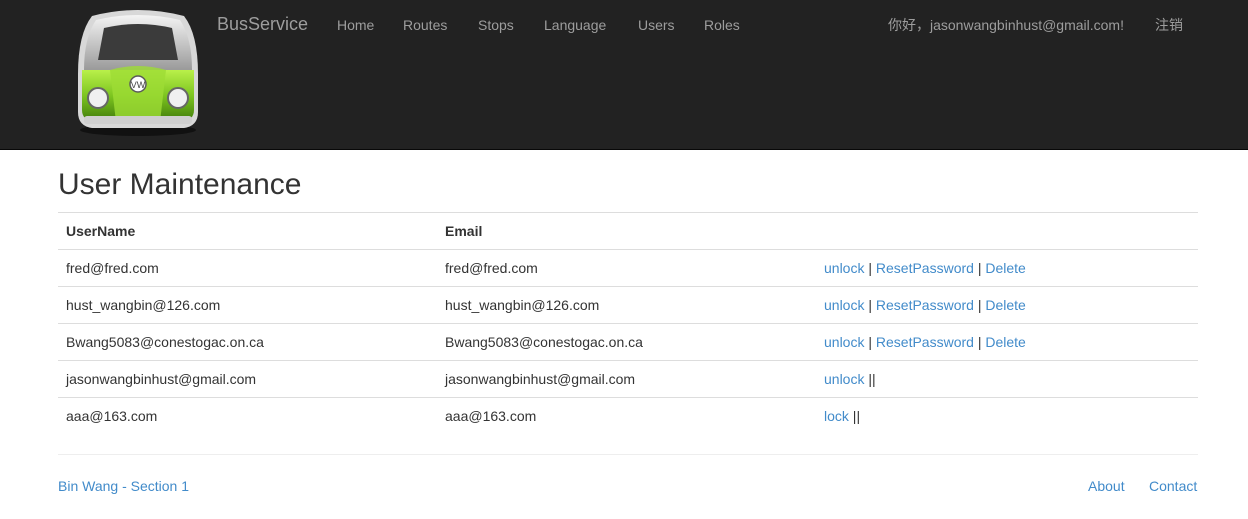 This screenshot has height=519, width=1248. Describe the element at coordinates (138, 85) in the screenshot. I see `svg-text: VW` at that location.